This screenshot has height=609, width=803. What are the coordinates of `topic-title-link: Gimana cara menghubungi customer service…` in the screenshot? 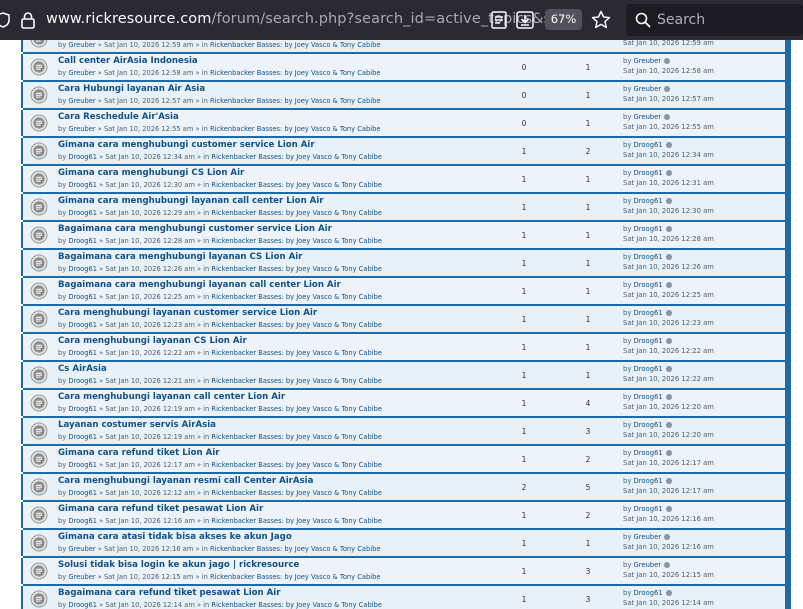 It's located at (186, 145).